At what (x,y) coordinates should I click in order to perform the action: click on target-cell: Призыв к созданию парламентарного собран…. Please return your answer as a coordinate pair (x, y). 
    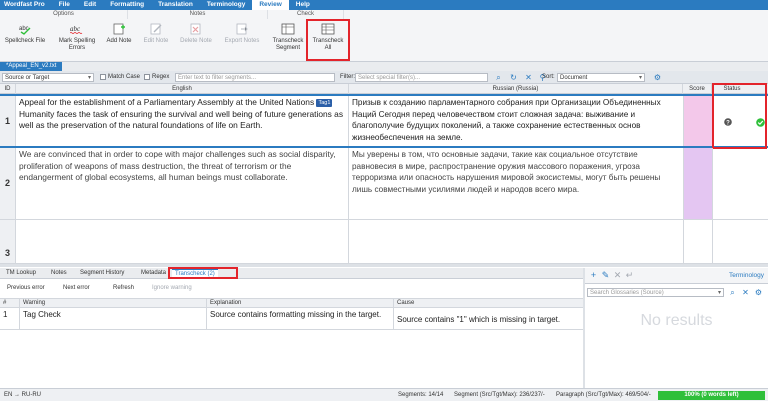
    Looking at the image, I should click on (516, 121).